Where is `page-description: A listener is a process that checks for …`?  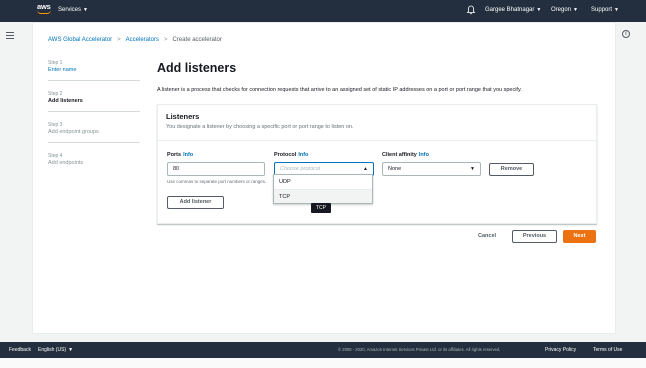 page-description: A listener is a process that checks for … is located at coordinates (339, 90).